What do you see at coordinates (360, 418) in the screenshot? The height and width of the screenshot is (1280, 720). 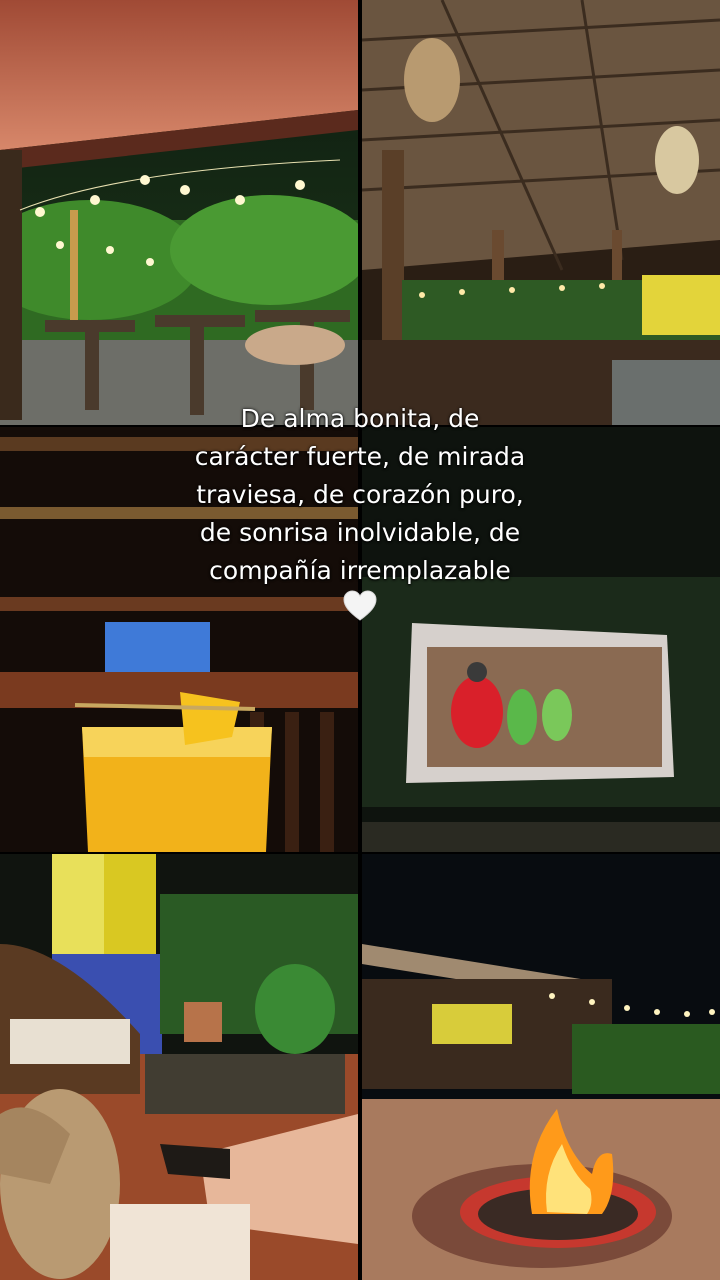 I see `caption-line: De alma bonita, de` at bounding box center [360, 418].